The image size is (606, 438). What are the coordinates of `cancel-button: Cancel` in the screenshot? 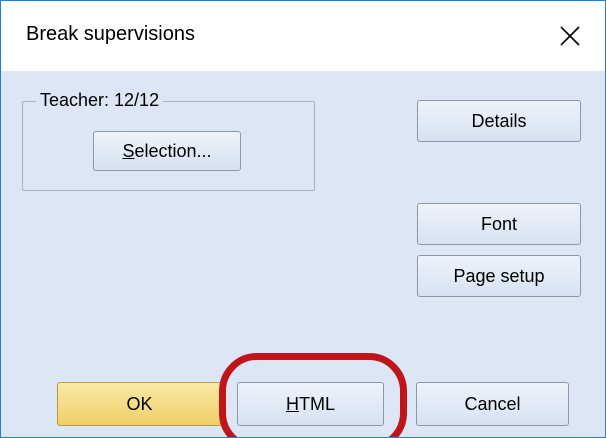 It's located at (492, 404).